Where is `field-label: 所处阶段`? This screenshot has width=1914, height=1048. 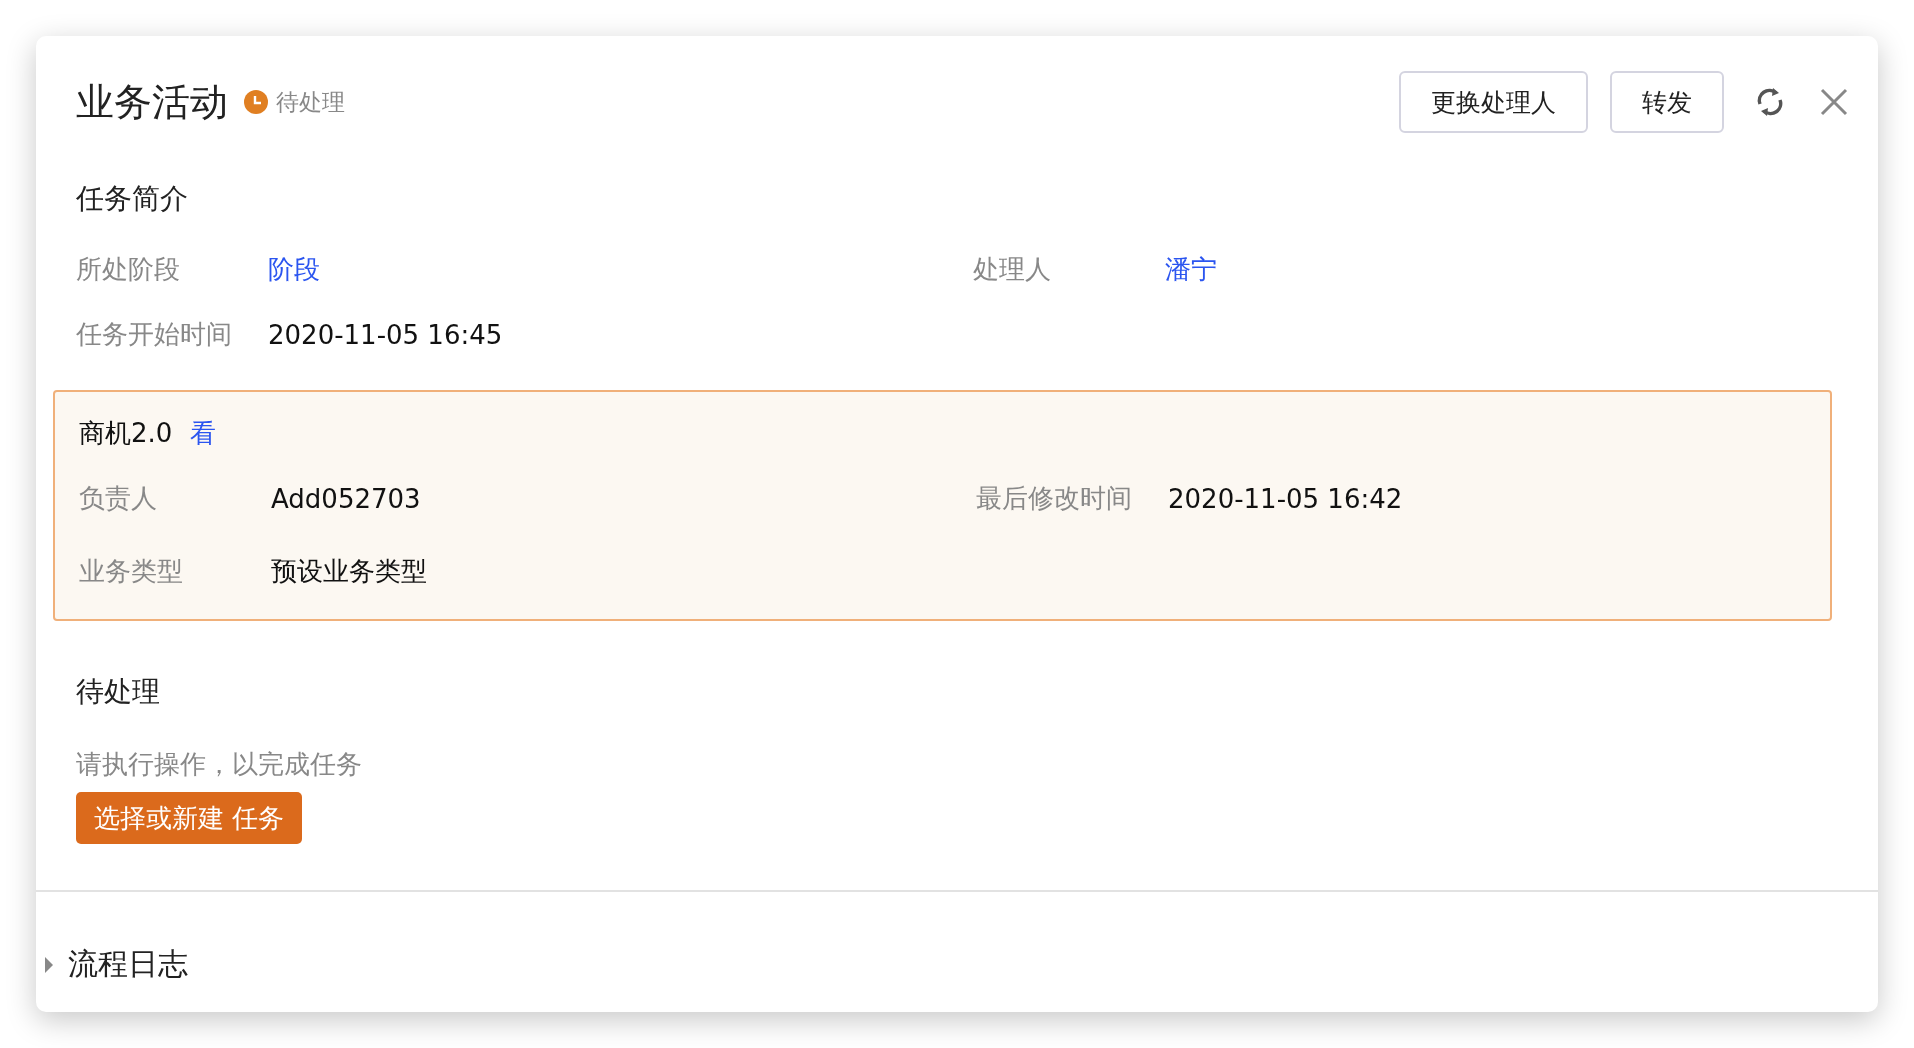 field-label: 所处阶段 is located at coordinates (128, 269).